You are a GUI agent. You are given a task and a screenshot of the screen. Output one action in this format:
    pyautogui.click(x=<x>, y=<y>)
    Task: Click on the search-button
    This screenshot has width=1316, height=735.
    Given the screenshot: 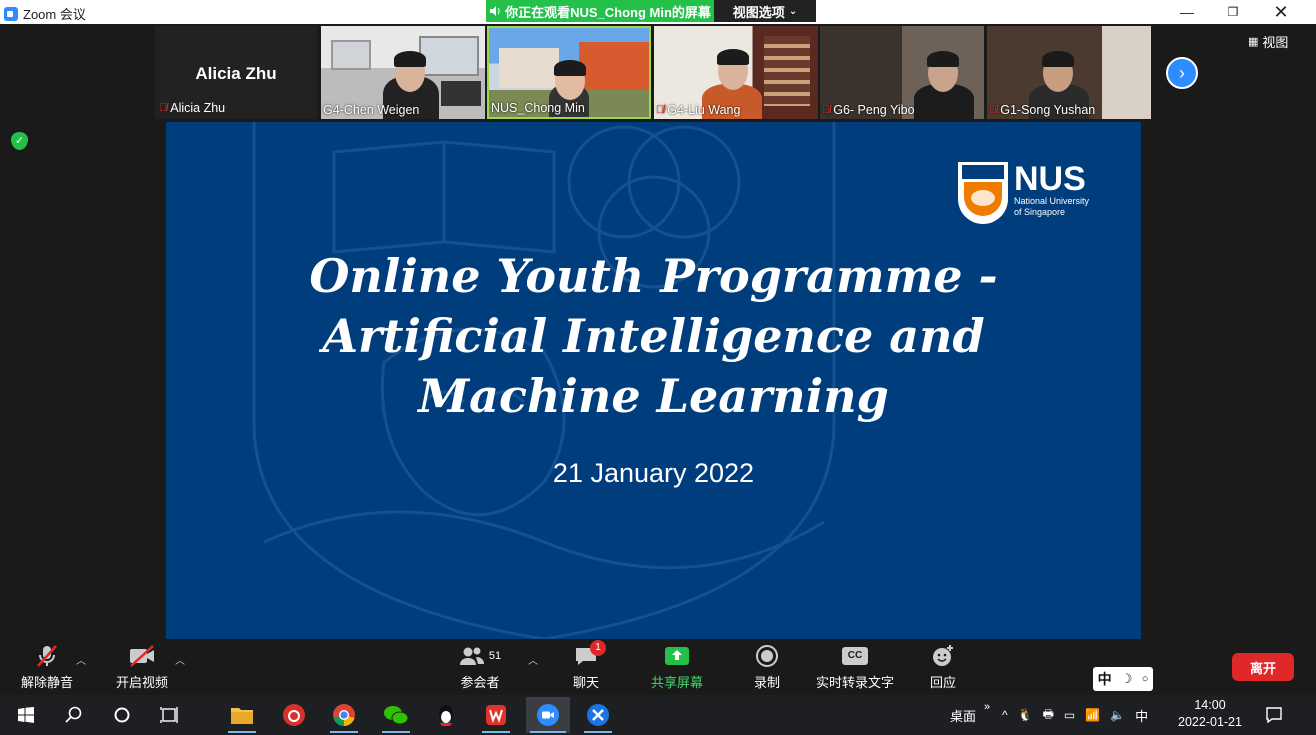 What is the action you would take?
    pyautogui.click(x=74, y=715)
    